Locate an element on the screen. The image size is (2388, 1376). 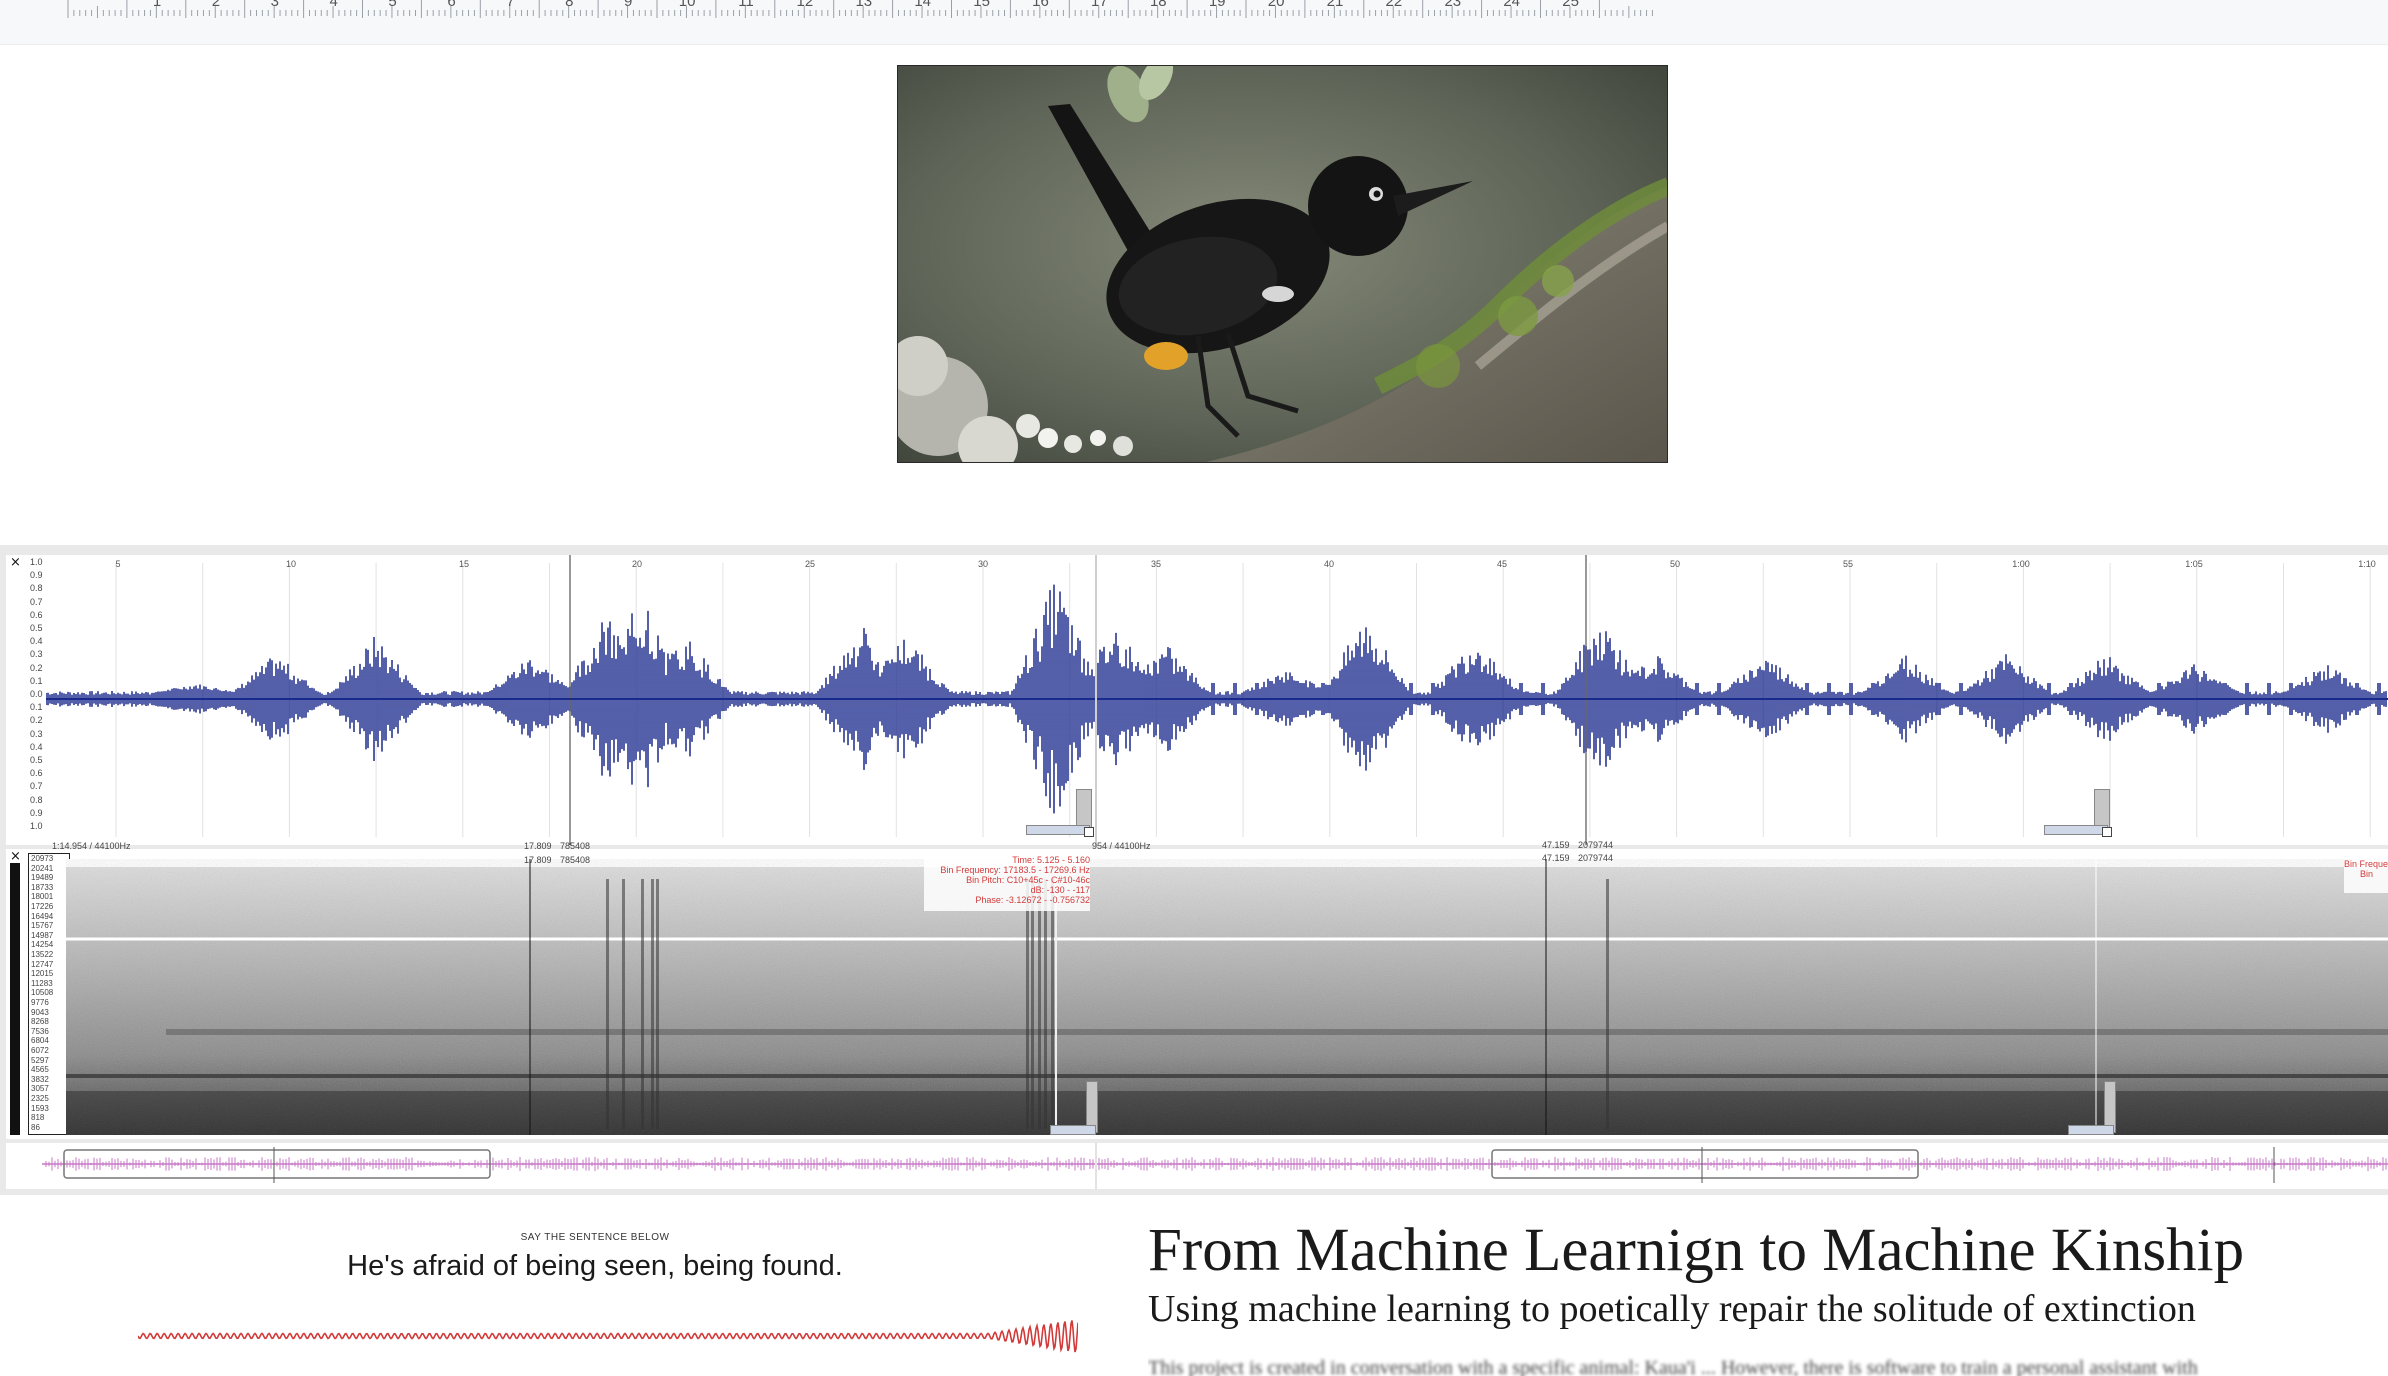
time-tick-label: 1:05 is located at coordinates (2194, 564).